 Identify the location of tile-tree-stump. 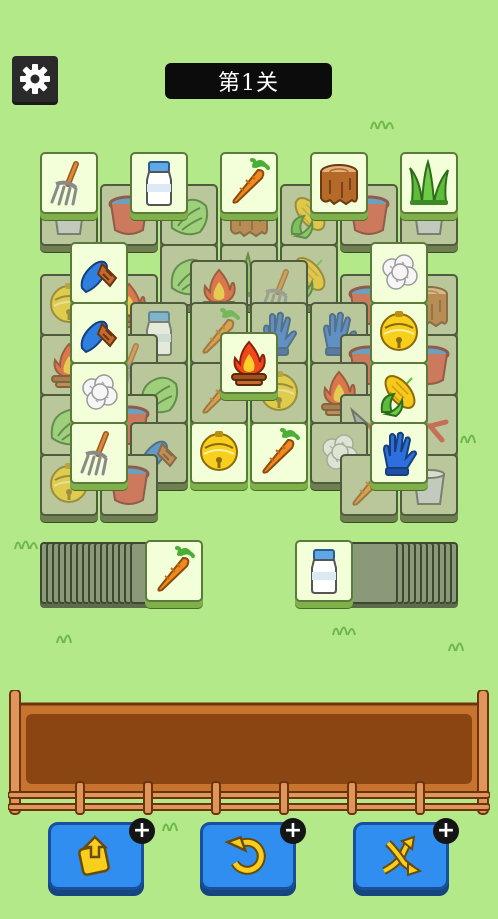
(339, 183).